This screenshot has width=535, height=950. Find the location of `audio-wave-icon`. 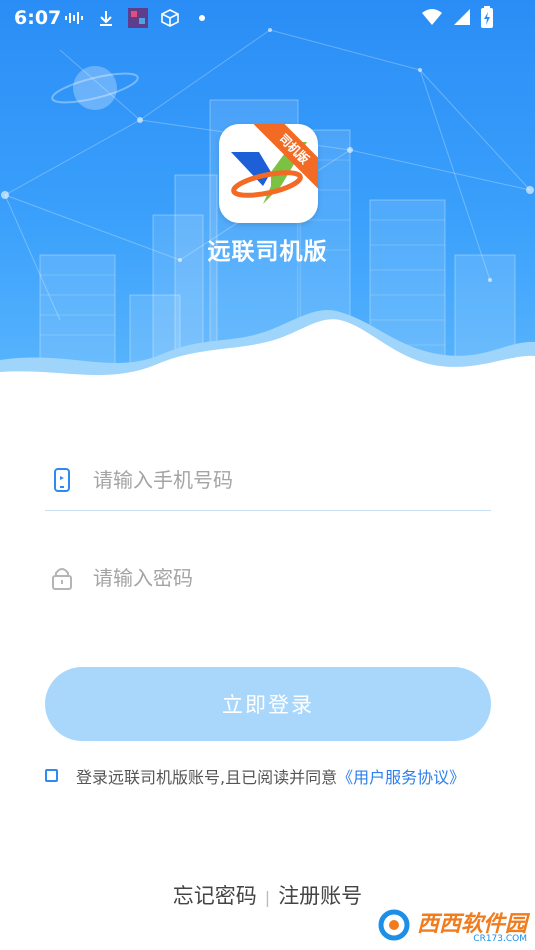

audio-wave-icon is located at coordinates (74, 18).